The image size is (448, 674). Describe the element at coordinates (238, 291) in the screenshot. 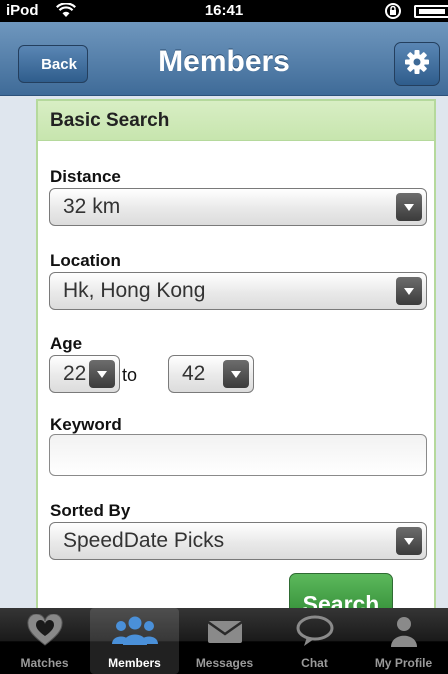

I see `location-select: Hk, Hong Kong` at that location.